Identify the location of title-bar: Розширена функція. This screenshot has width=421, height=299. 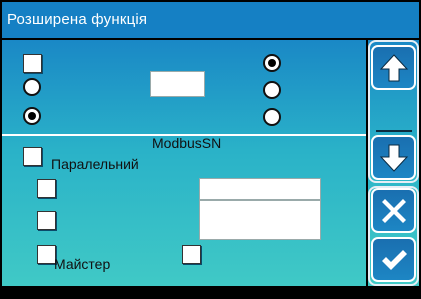
(210, 20).